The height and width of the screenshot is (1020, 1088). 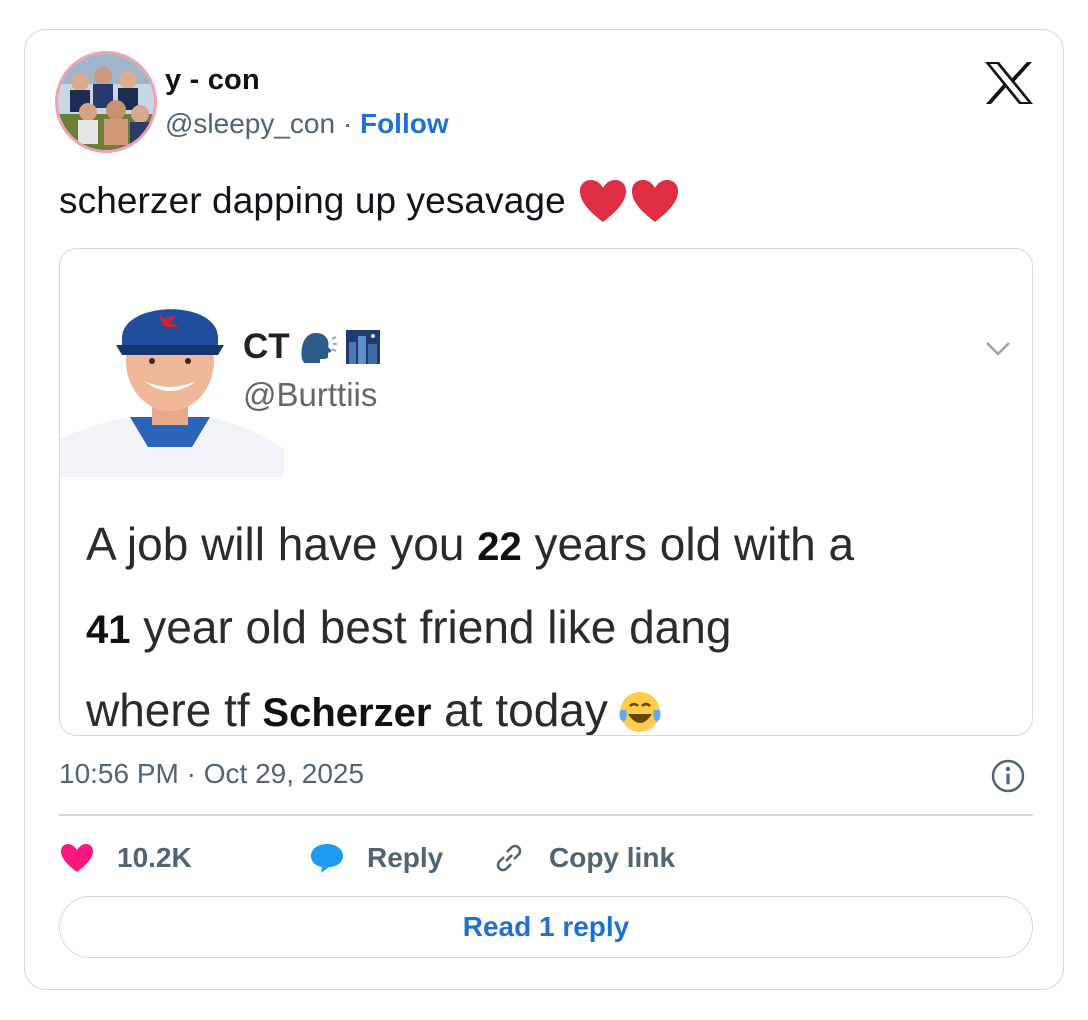 I want to click on quoted-line: A job will have you 22 years old with a, so click(x=551, y=545).